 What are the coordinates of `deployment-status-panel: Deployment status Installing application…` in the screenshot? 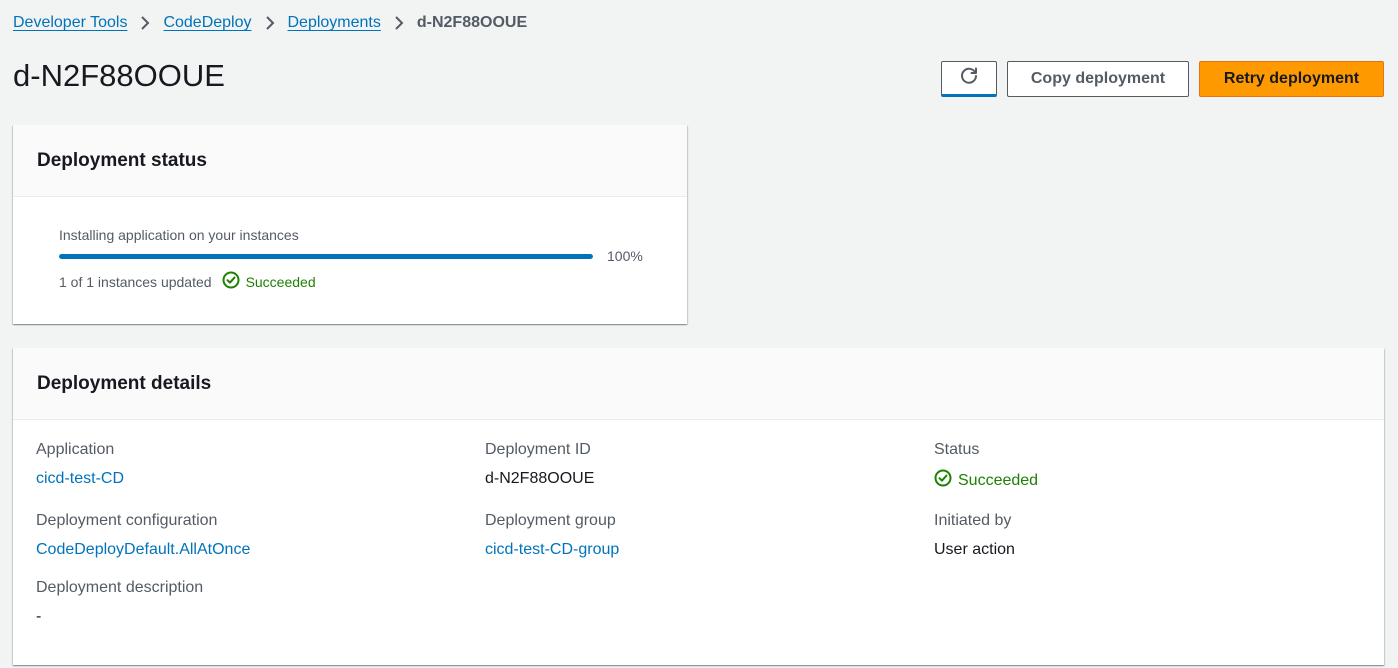 It's located at (350, 224).